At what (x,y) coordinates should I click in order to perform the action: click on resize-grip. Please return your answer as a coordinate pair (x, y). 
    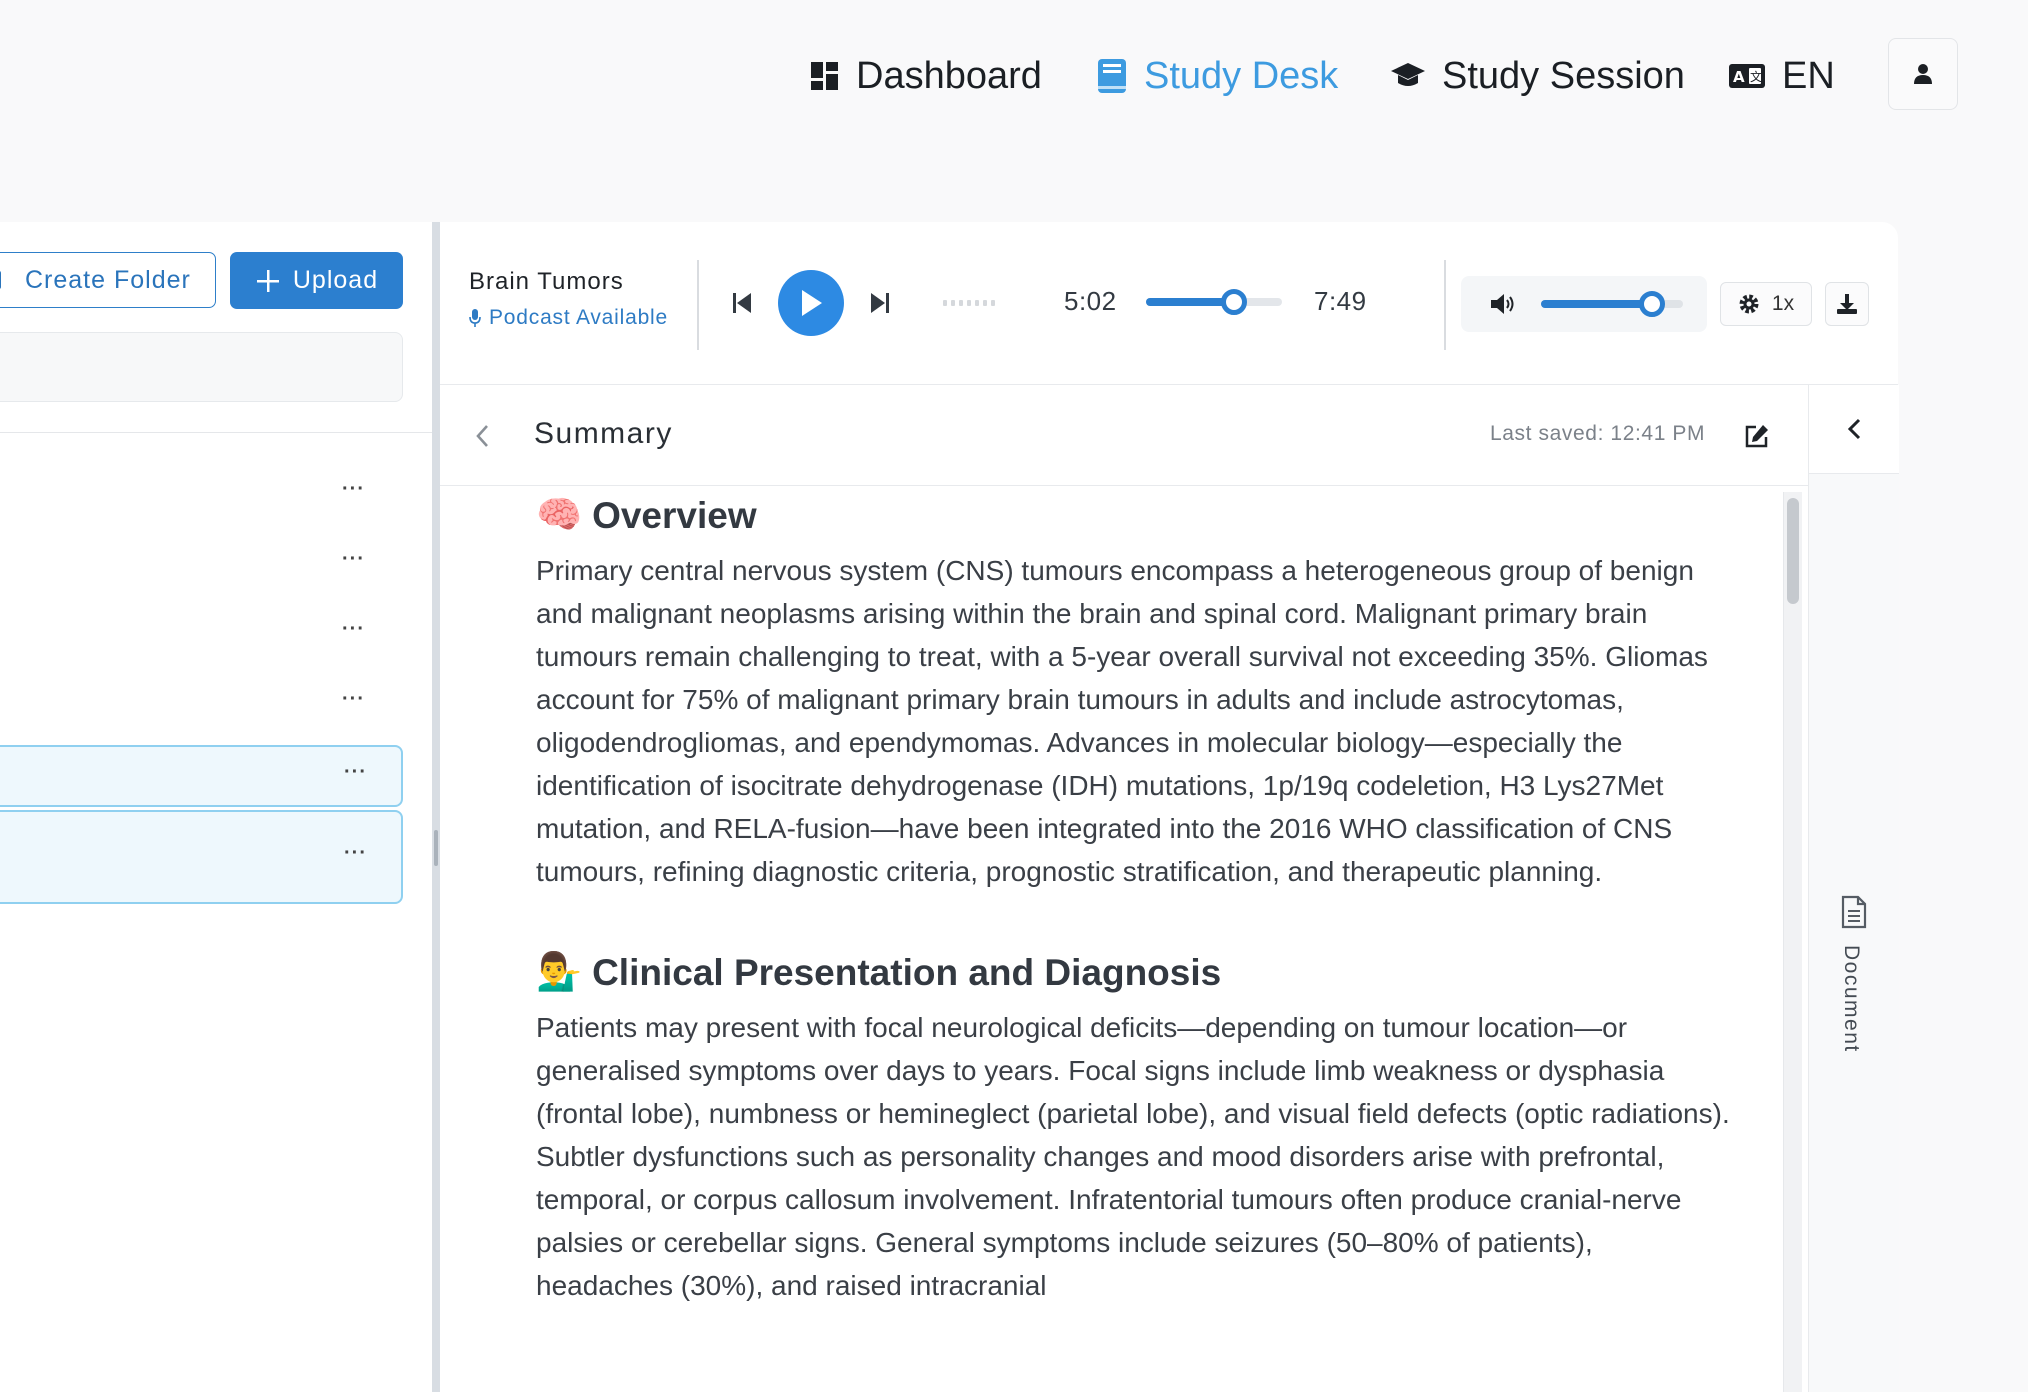
    Looking at the image, I should click on (436, 848).